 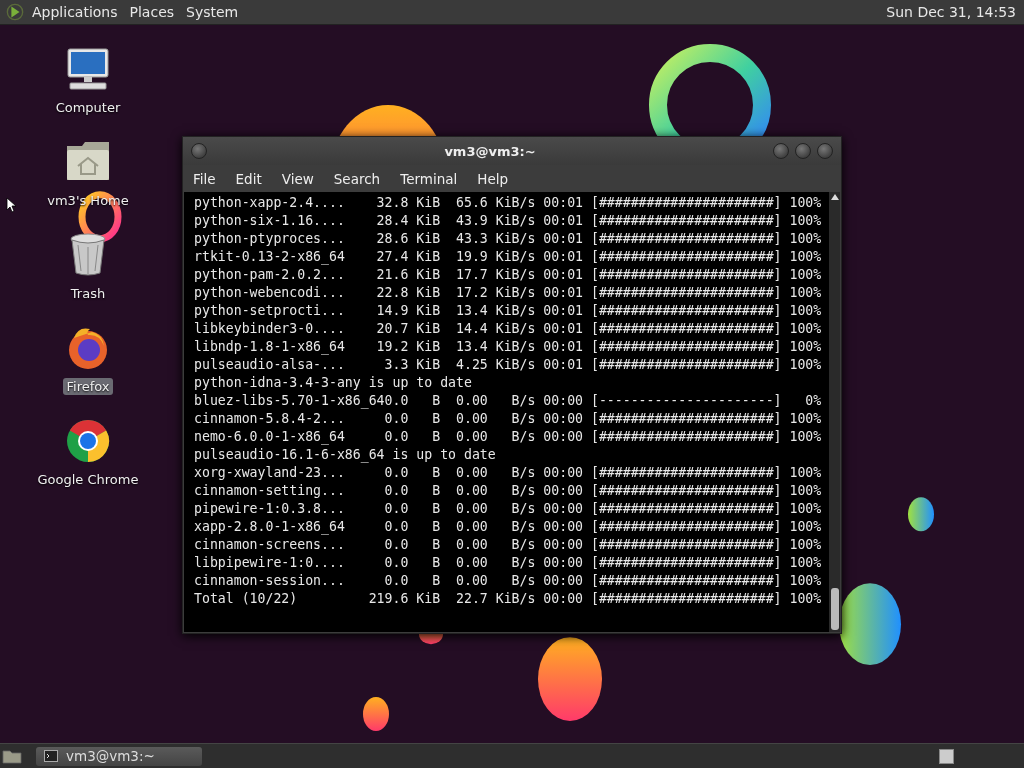 What do you see at coordinates (204, 179) in the screenshot?
I see `menu-item: File` at bounding box center [204, 179].